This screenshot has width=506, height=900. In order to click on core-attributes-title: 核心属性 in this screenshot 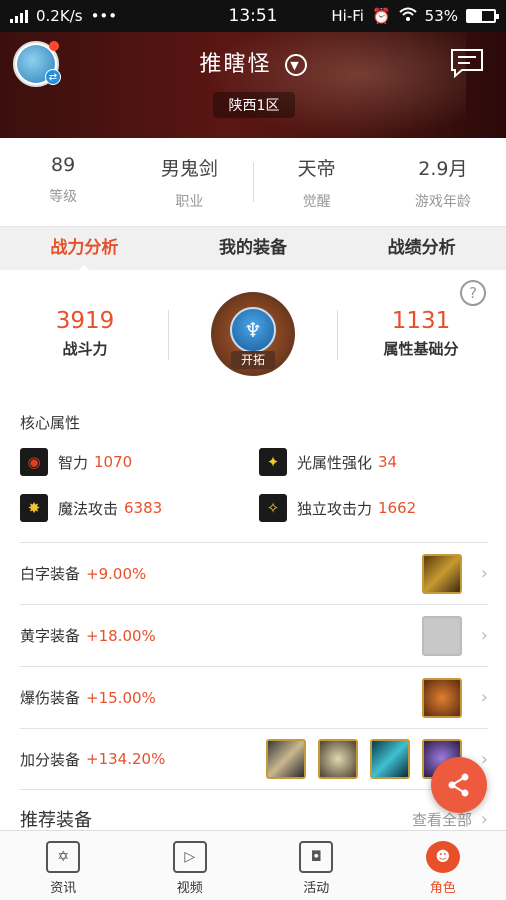, I will do `click(50, 423)`.